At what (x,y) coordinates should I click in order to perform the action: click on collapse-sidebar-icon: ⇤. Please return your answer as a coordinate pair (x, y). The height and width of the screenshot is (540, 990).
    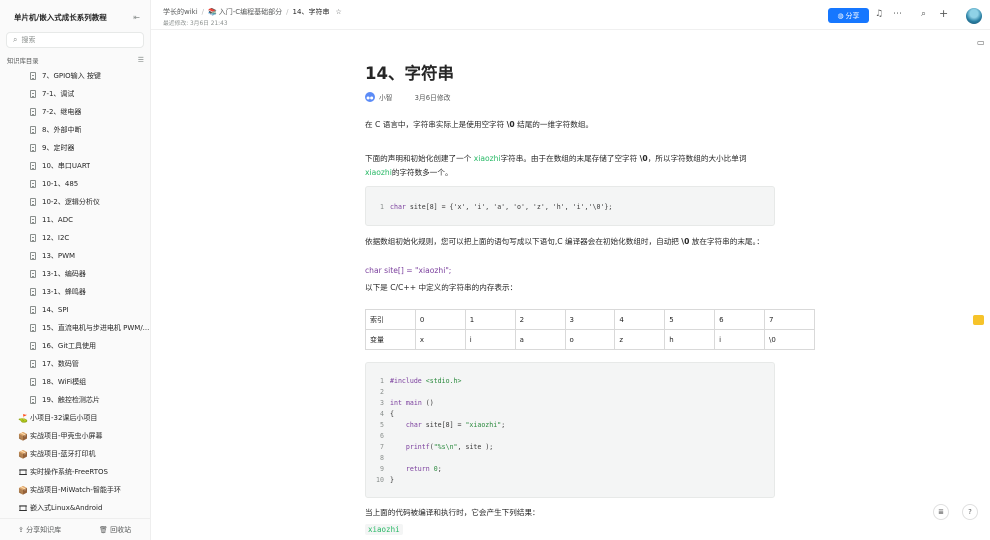
    Looking at the image, I should click on (136, 17).